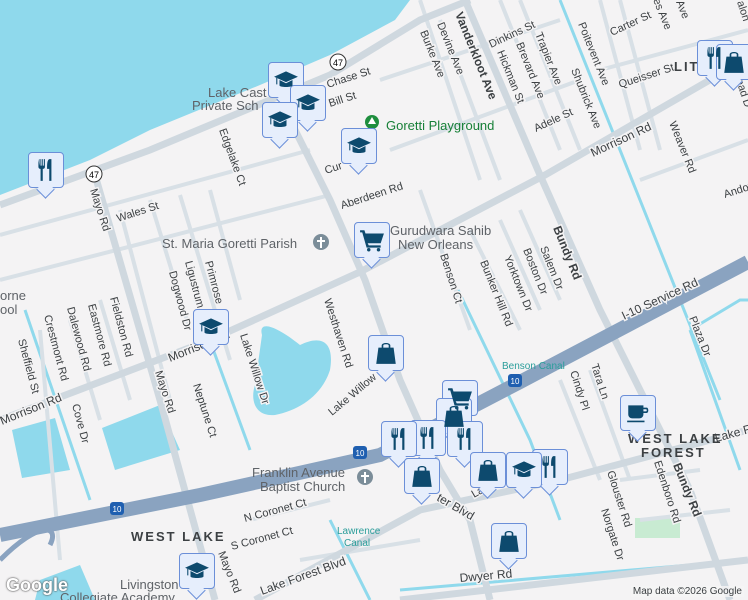 The width and height of the screenshot is (748, 600). I want to click on area-label-west-lake-forest: FOREST, so click(673, 452).